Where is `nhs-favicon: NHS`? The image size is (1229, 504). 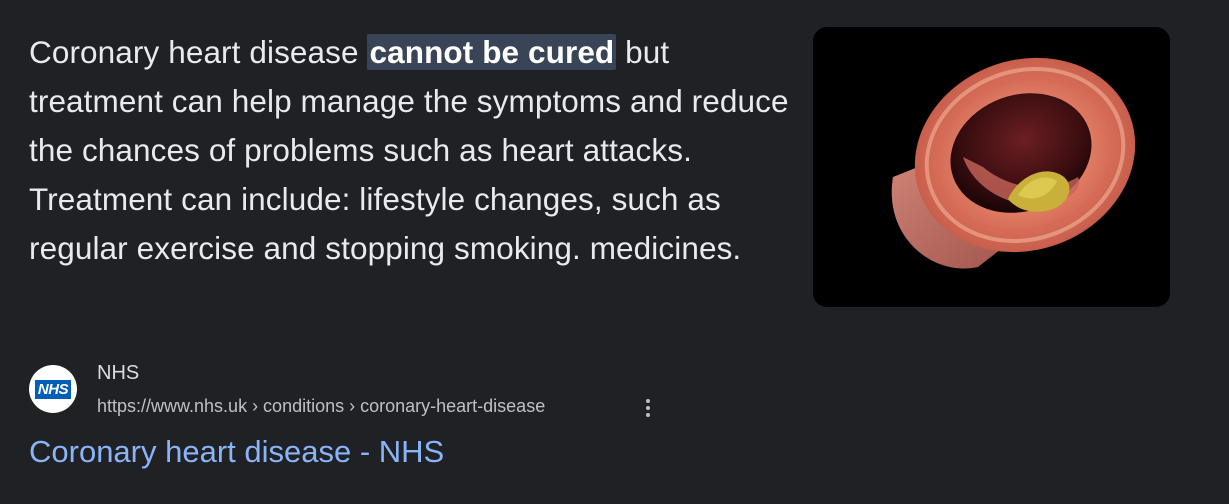 nhs-favicon: NHS is located at coordinates (53, 389).